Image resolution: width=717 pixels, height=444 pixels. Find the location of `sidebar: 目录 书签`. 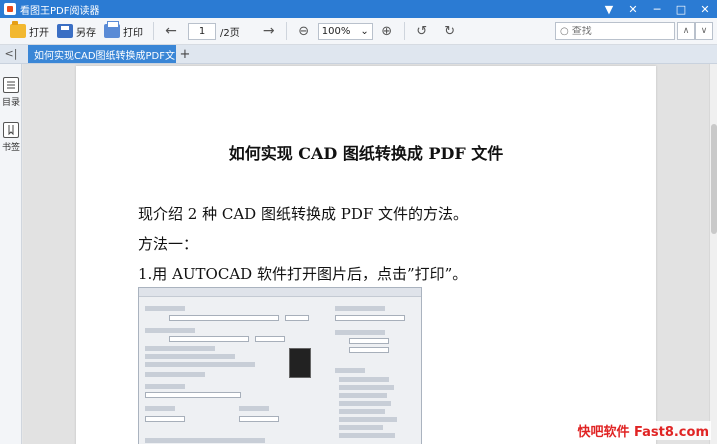

sidebar: 目录 书签 is located at coordinates (11, 254).